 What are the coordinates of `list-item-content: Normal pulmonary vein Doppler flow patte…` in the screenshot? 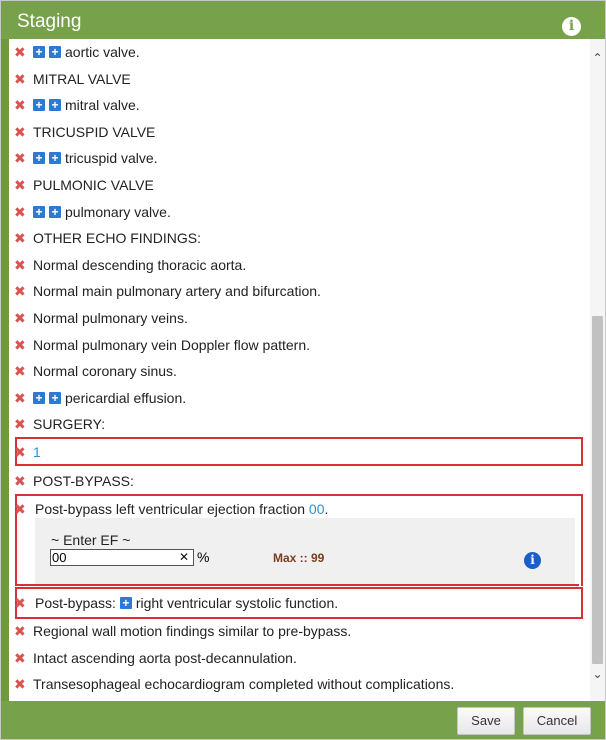 It's located at (171, 345).